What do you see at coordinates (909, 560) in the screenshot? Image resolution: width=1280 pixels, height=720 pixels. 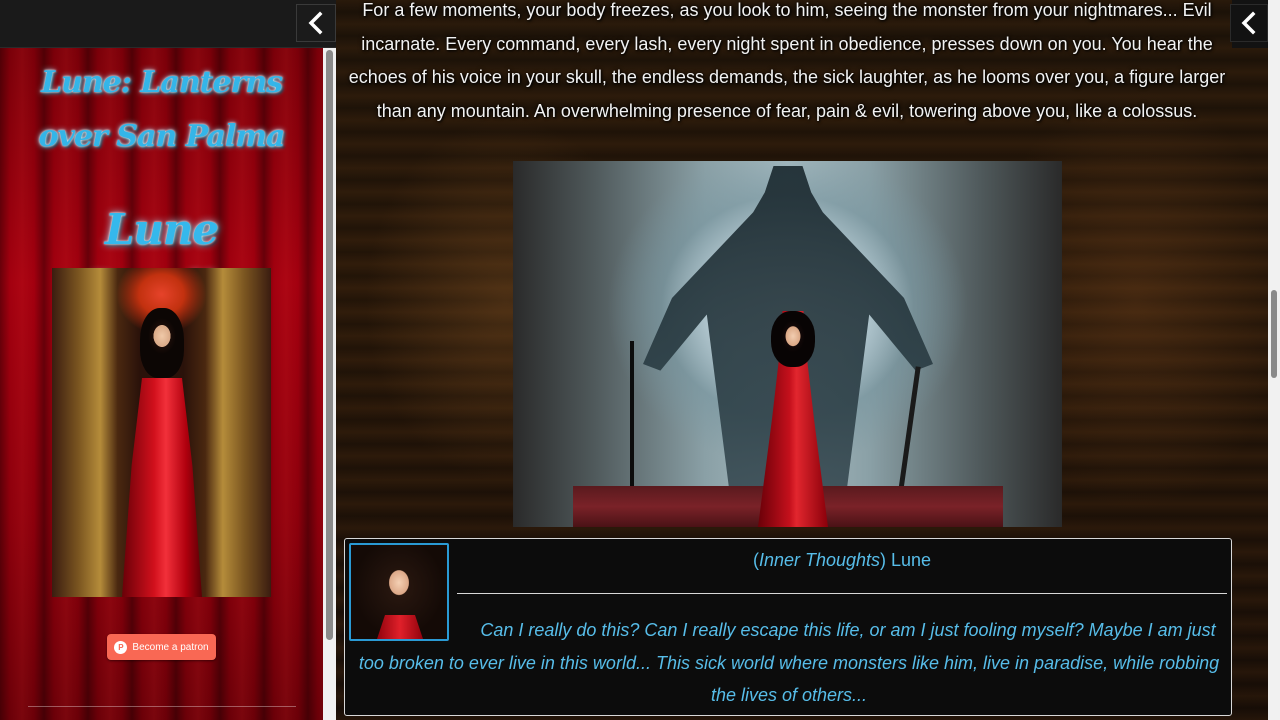 I see `thought-speaker: Lune` at bounding box center [909, 560].